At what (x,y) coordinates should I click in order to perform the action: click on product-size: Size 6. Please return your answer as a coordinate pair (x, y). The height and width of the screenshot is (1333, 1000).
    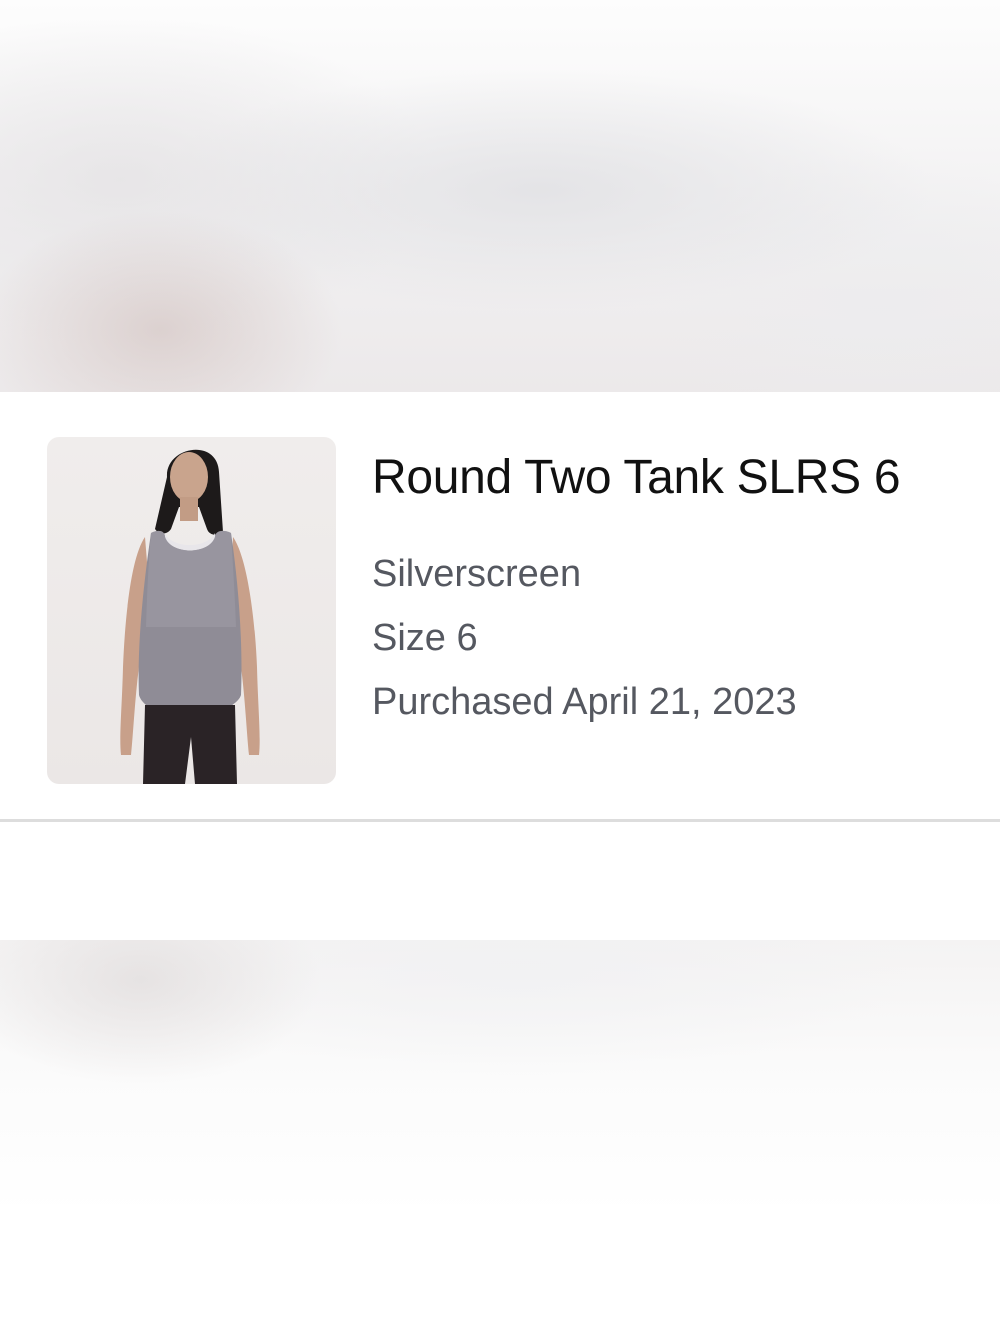
    Looking at the image, I should click on (425, 638).